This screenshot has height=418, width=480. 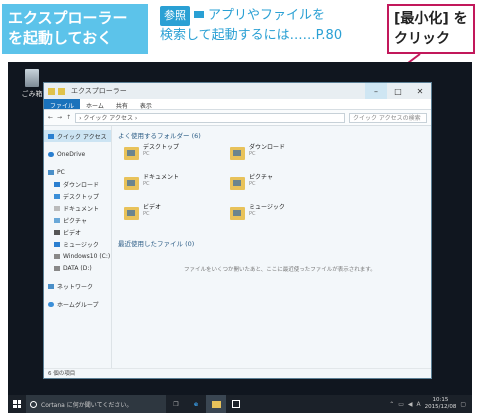 What do you see at coordinates (81, 209) in the screenshot?
I see `nav-label: ドキュメント` at bounding box center [81, 209].